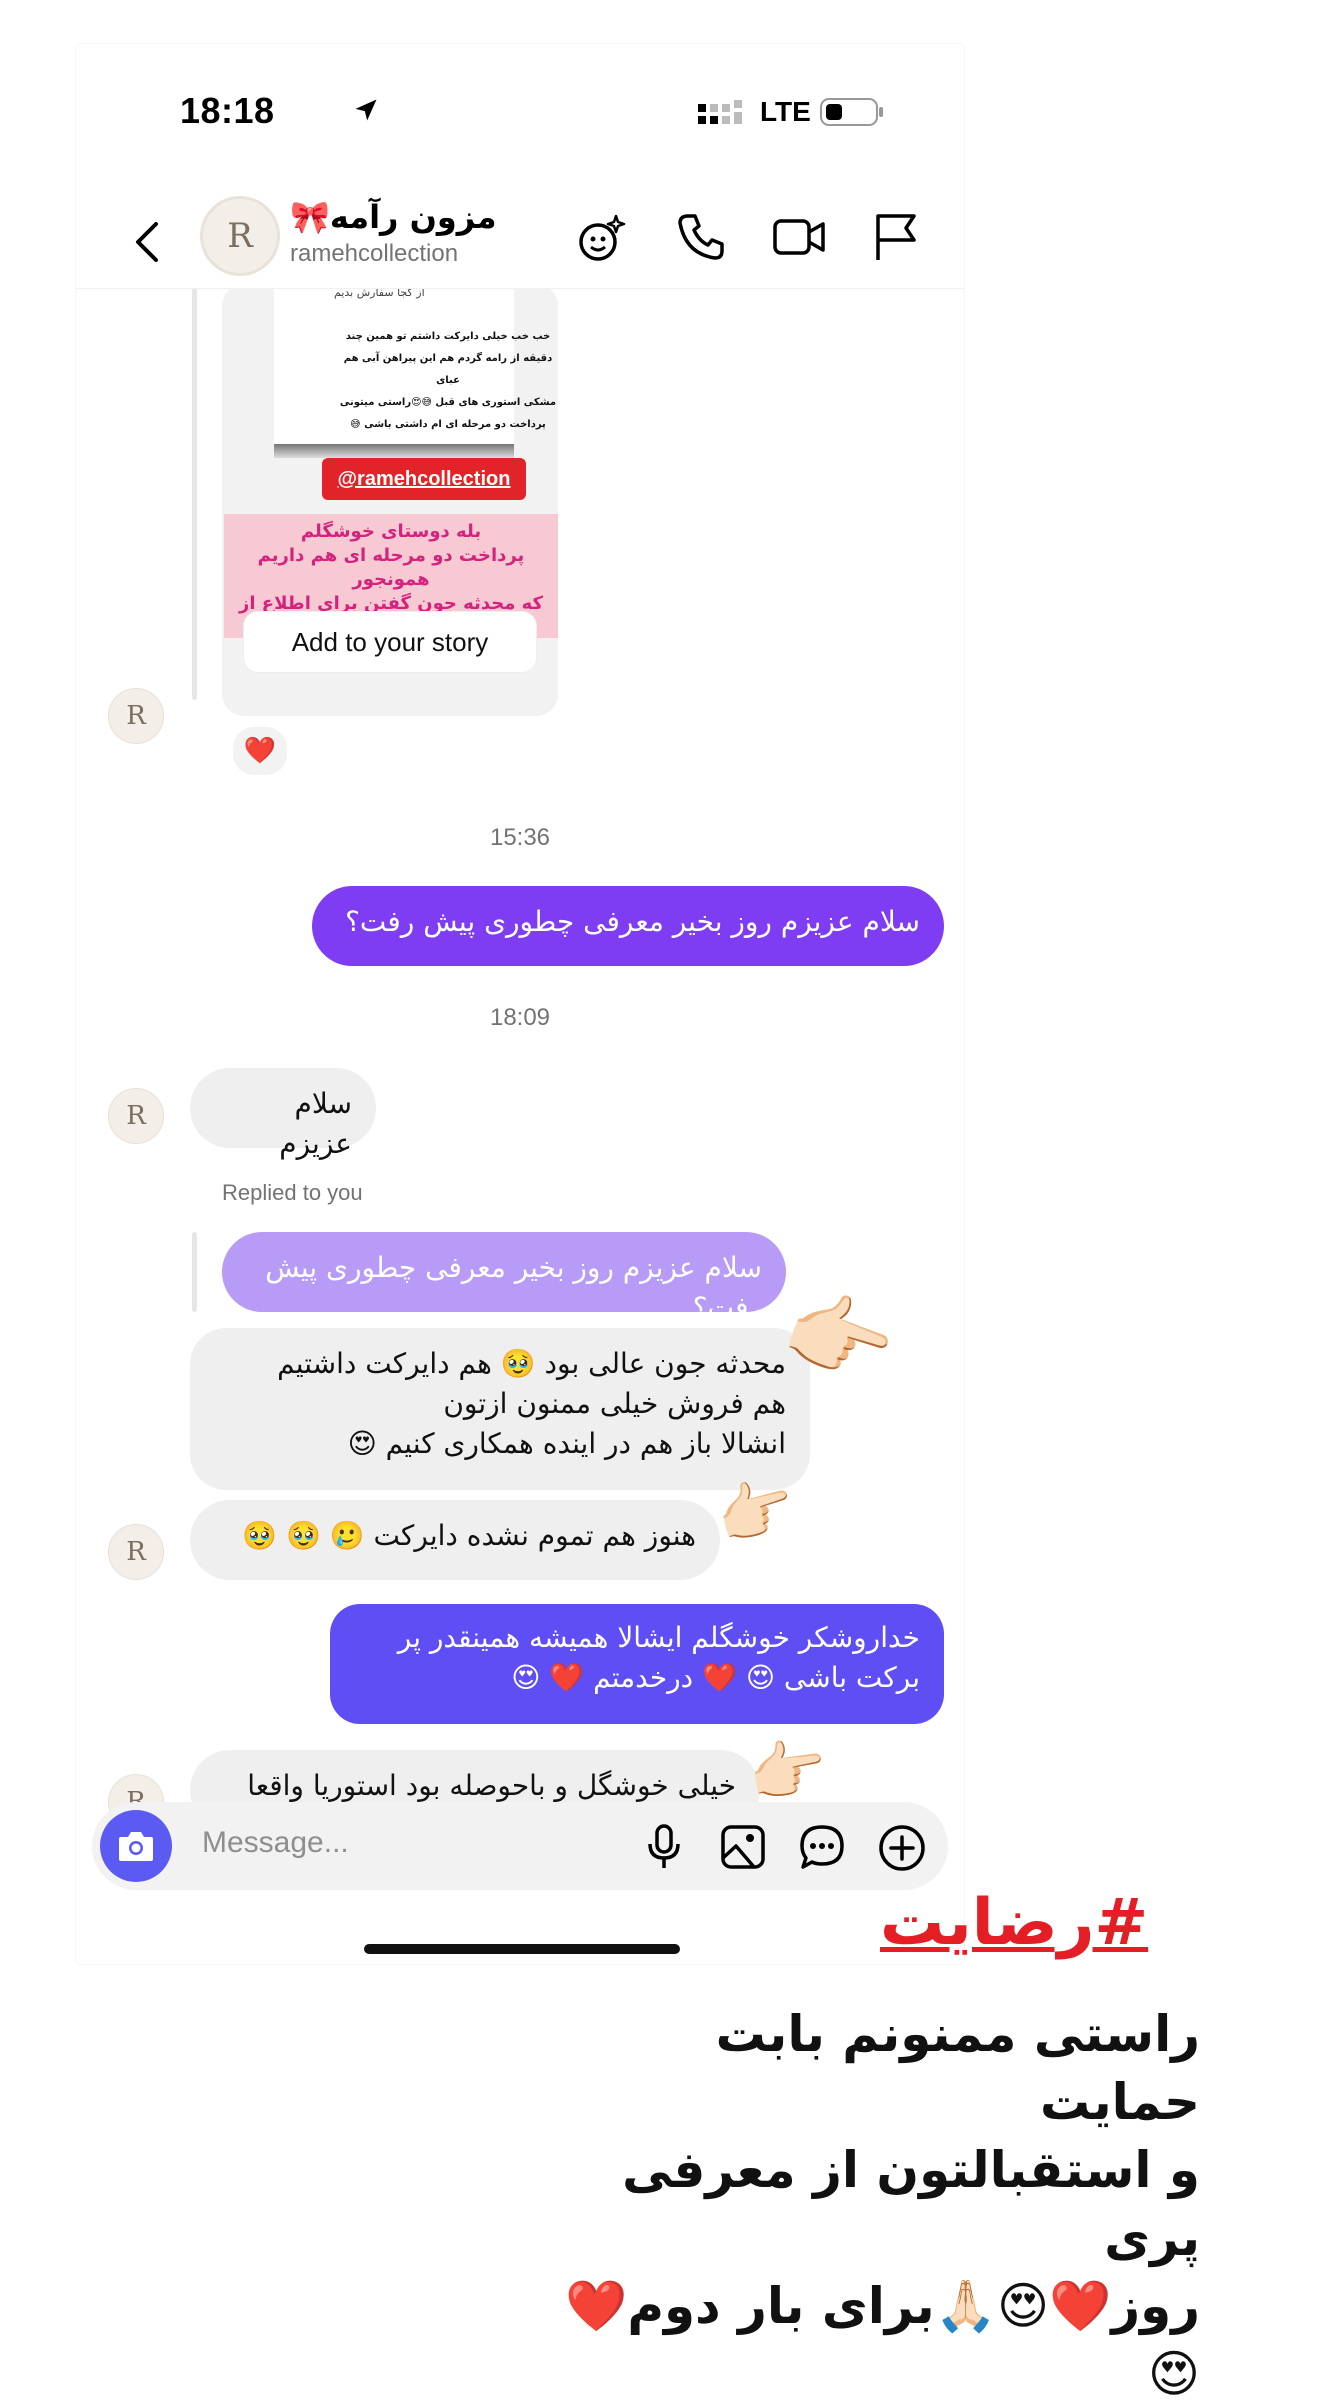 The image size is (1320, 2408). Describe the element at coordinates (520, 114) in the screenshot. I see `status-bar: 18:18 LTE` at that location.